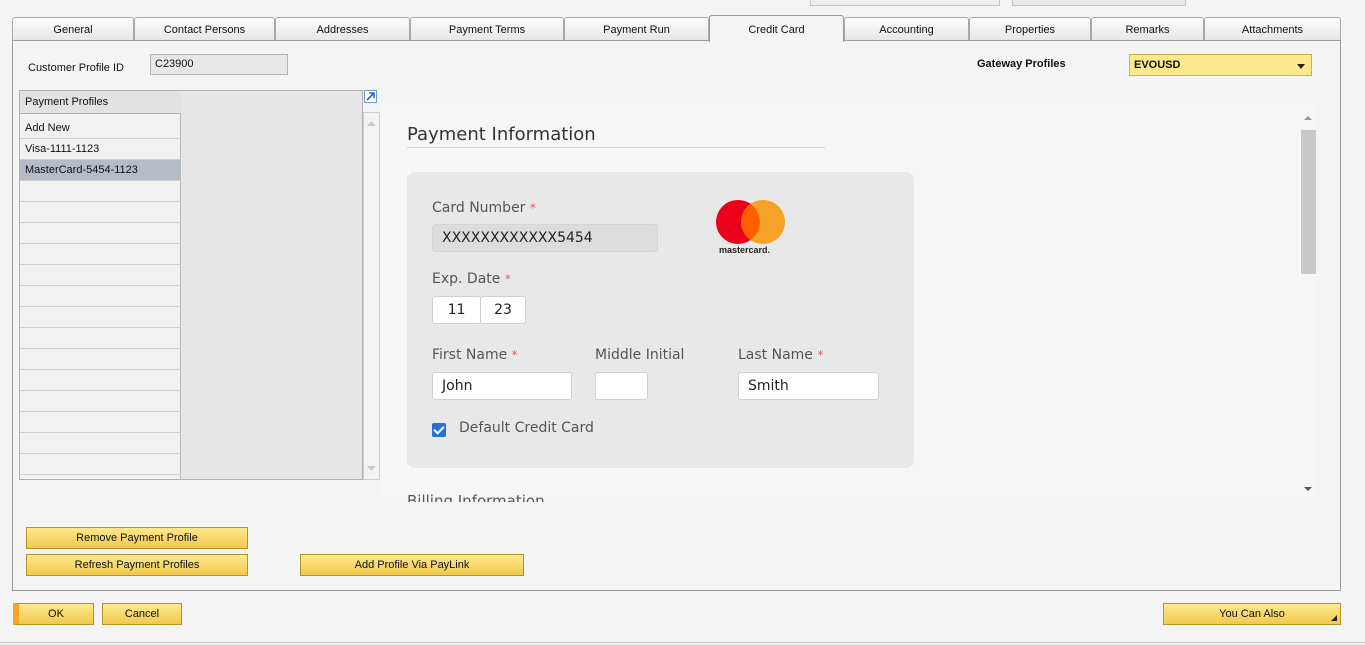 This screenshot has width=1365, height=645. Describe the element at coordinates (370, 96) in the screenshot. I see `expand-icon` at that location.